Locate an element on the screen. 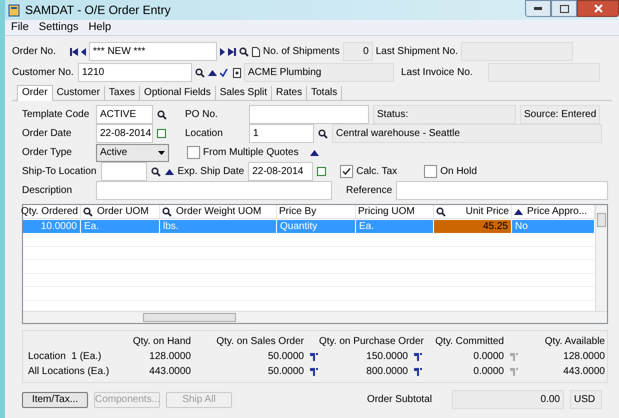  window-title: SAMDAT - O/E Order Entry is located at coordinates (98, 10).